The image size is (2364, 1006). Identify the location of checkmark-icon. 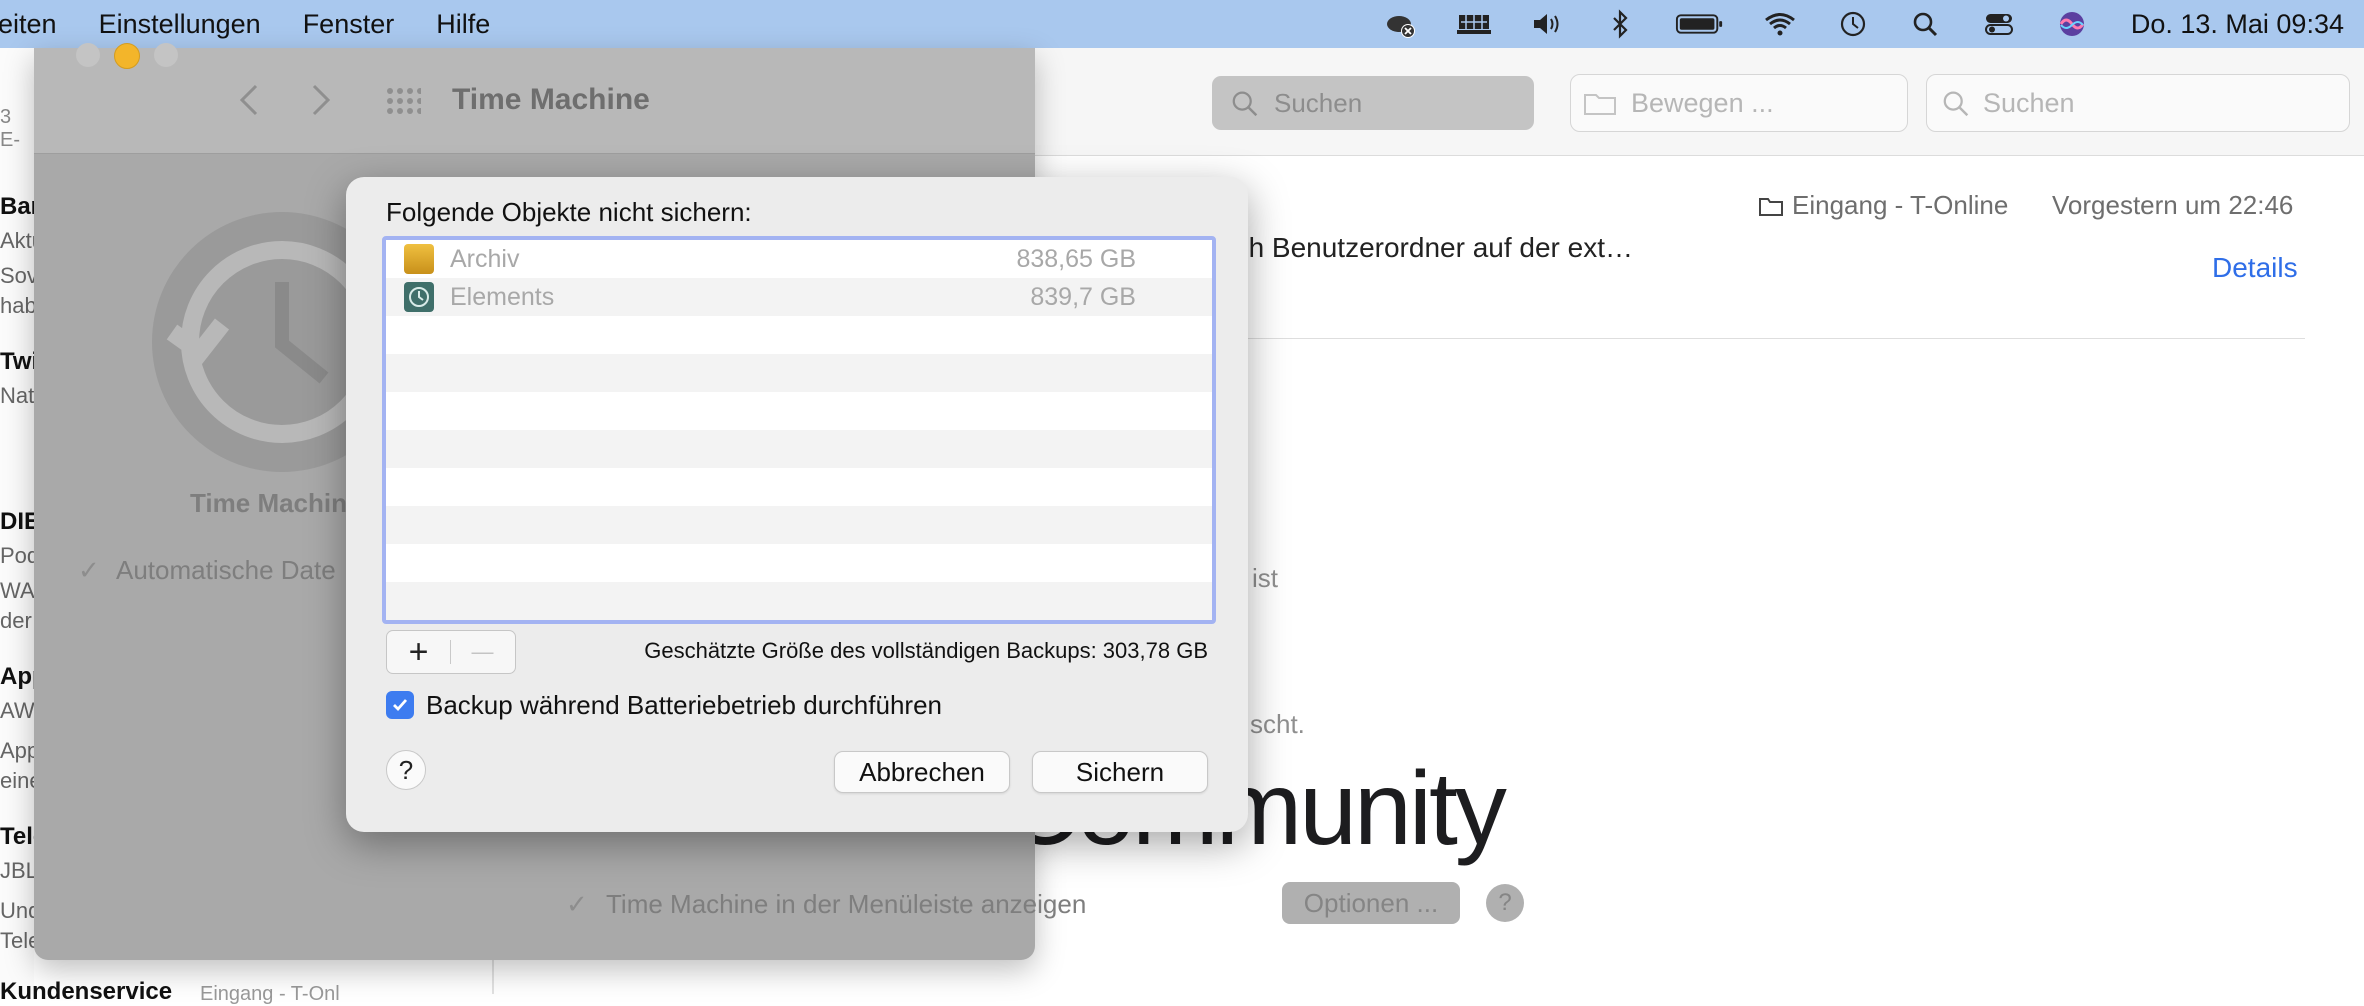
(400, 705).